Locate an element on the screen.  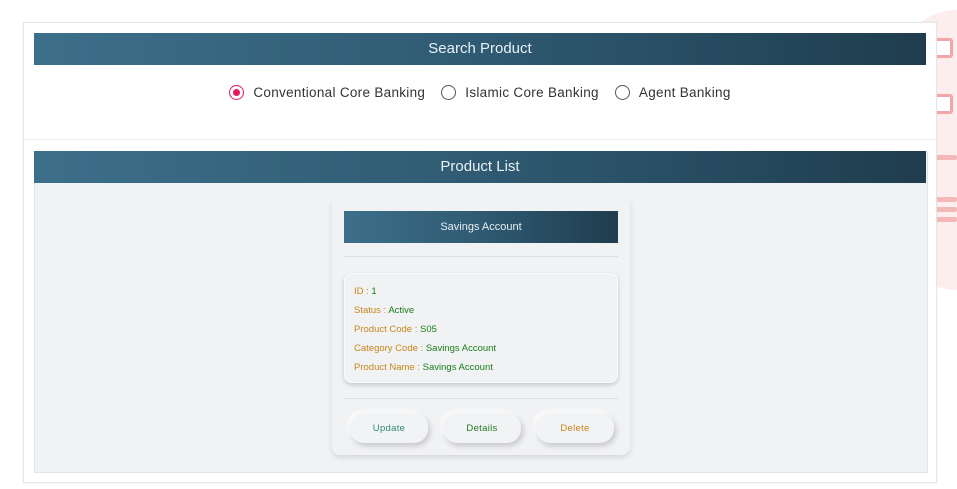
radio-islamic-core-banking: Islamic Core Banking is located at coordinates (520, 92).